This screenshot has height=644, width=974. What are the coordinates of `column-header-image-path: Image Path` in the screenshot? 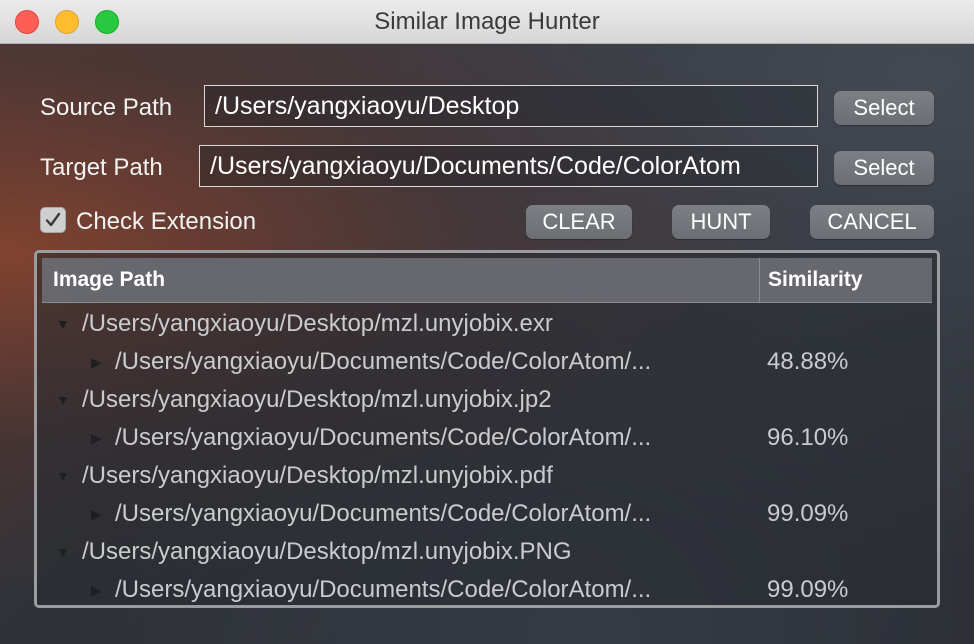 It's located at (109, 280).